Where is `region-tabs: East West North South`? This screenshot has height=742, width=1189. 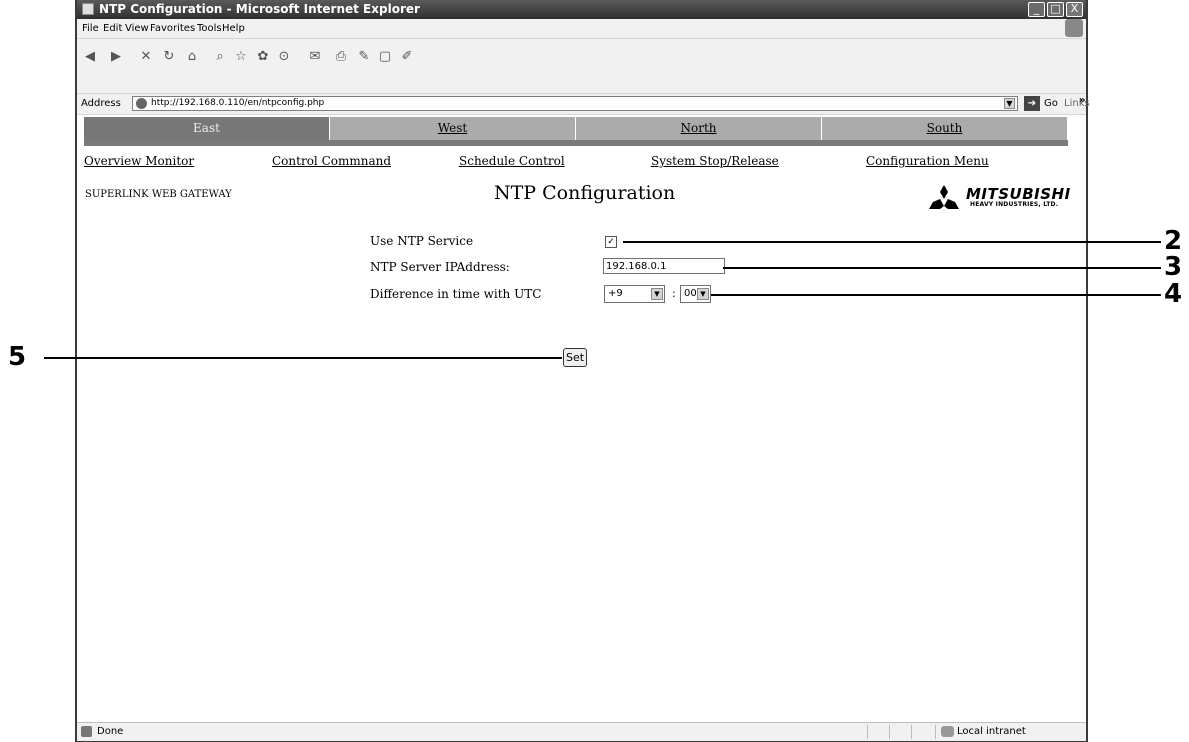 region-tabs: East West North South is located at coordinates (576, 131).